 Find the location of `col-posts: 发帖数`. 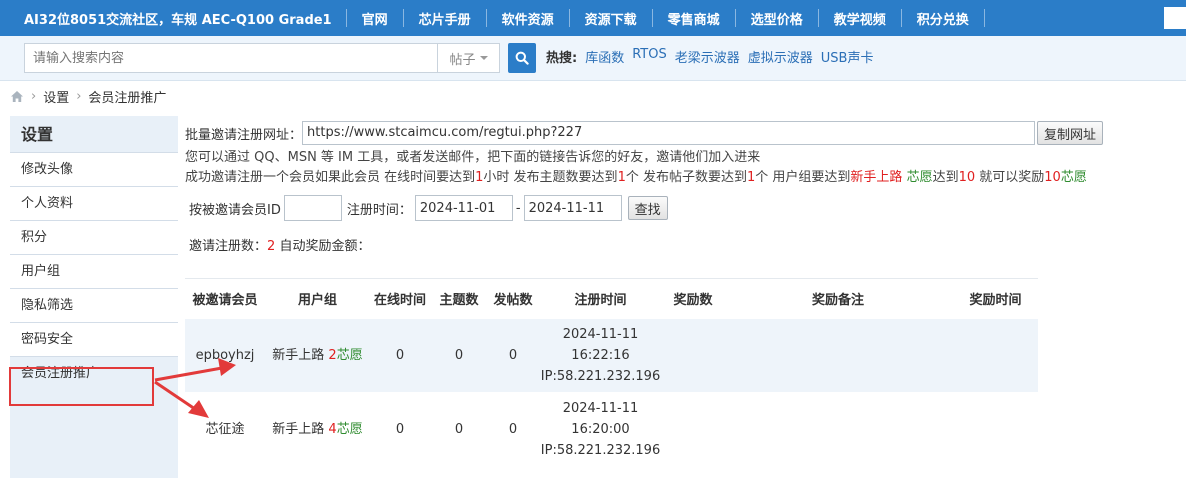

col-posts: 发帖数 is located at coordinates (513, 298).